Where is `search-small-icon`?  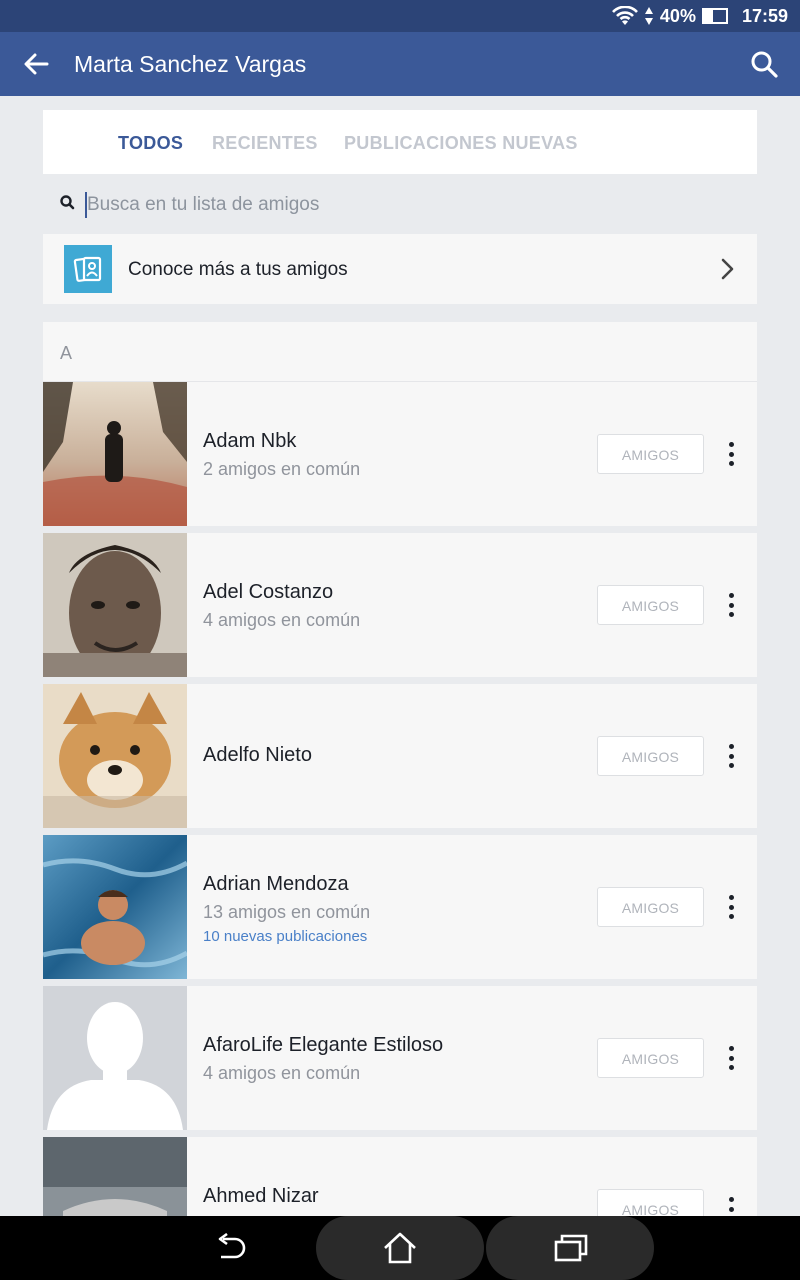
search-small-icon is located at coordinates (67, 202).